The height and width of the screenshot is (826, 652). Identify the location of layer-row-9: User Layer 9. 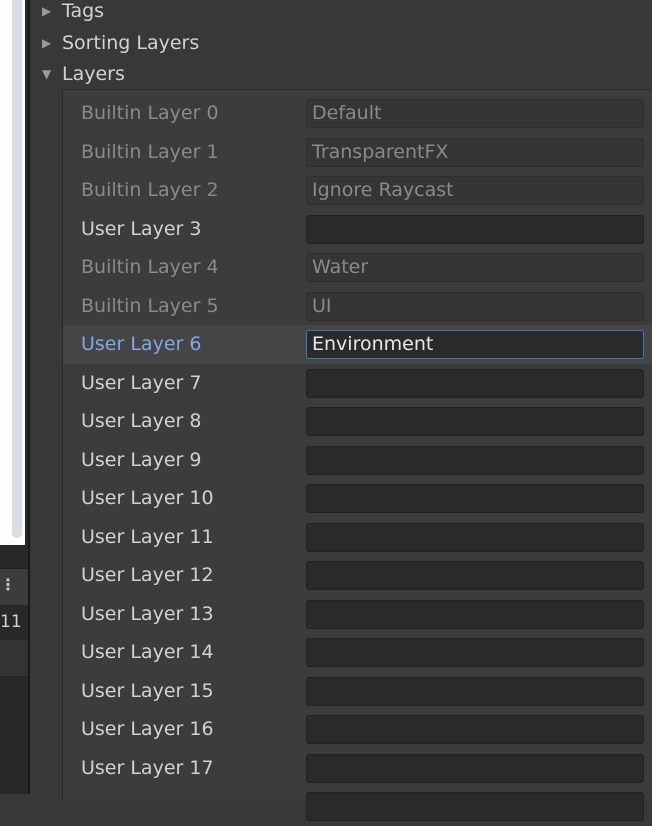
(357, 460).